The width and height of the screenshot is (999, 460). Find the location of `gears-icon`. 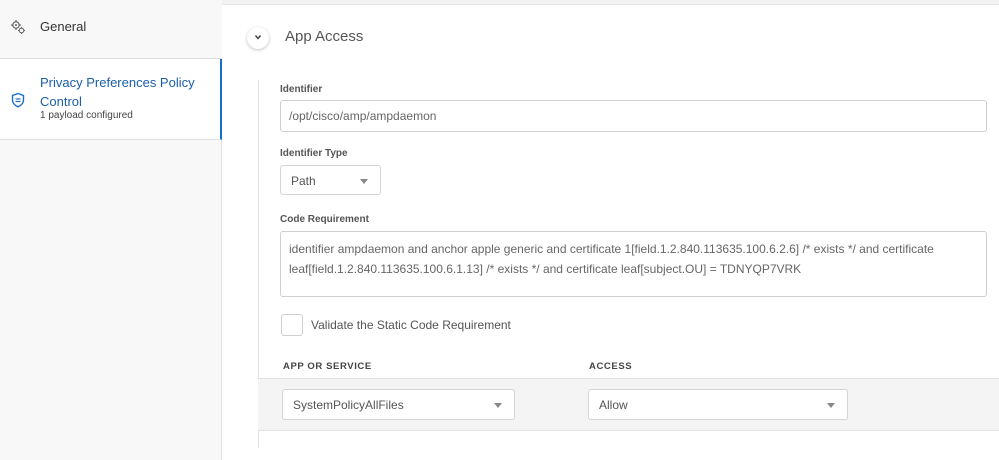

gears-icon is located at coordinates (18, 27).